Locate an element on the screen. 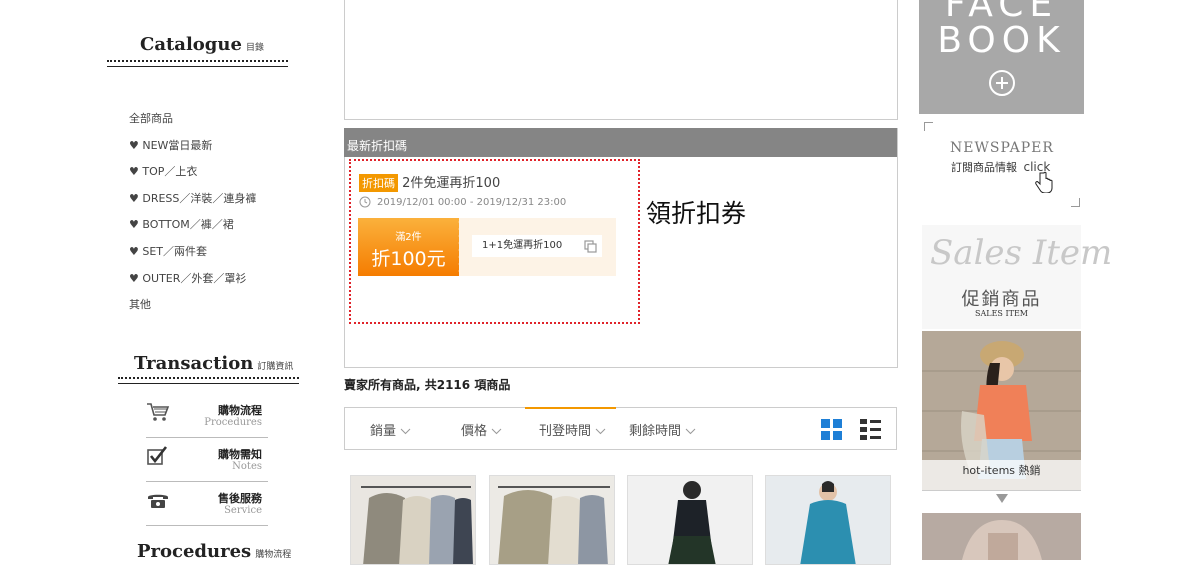 Image resolution: width=1200 pixels, height=565 pixels. sort-by-listing-time: 刊登時間 is located at coordinates (572, 429).